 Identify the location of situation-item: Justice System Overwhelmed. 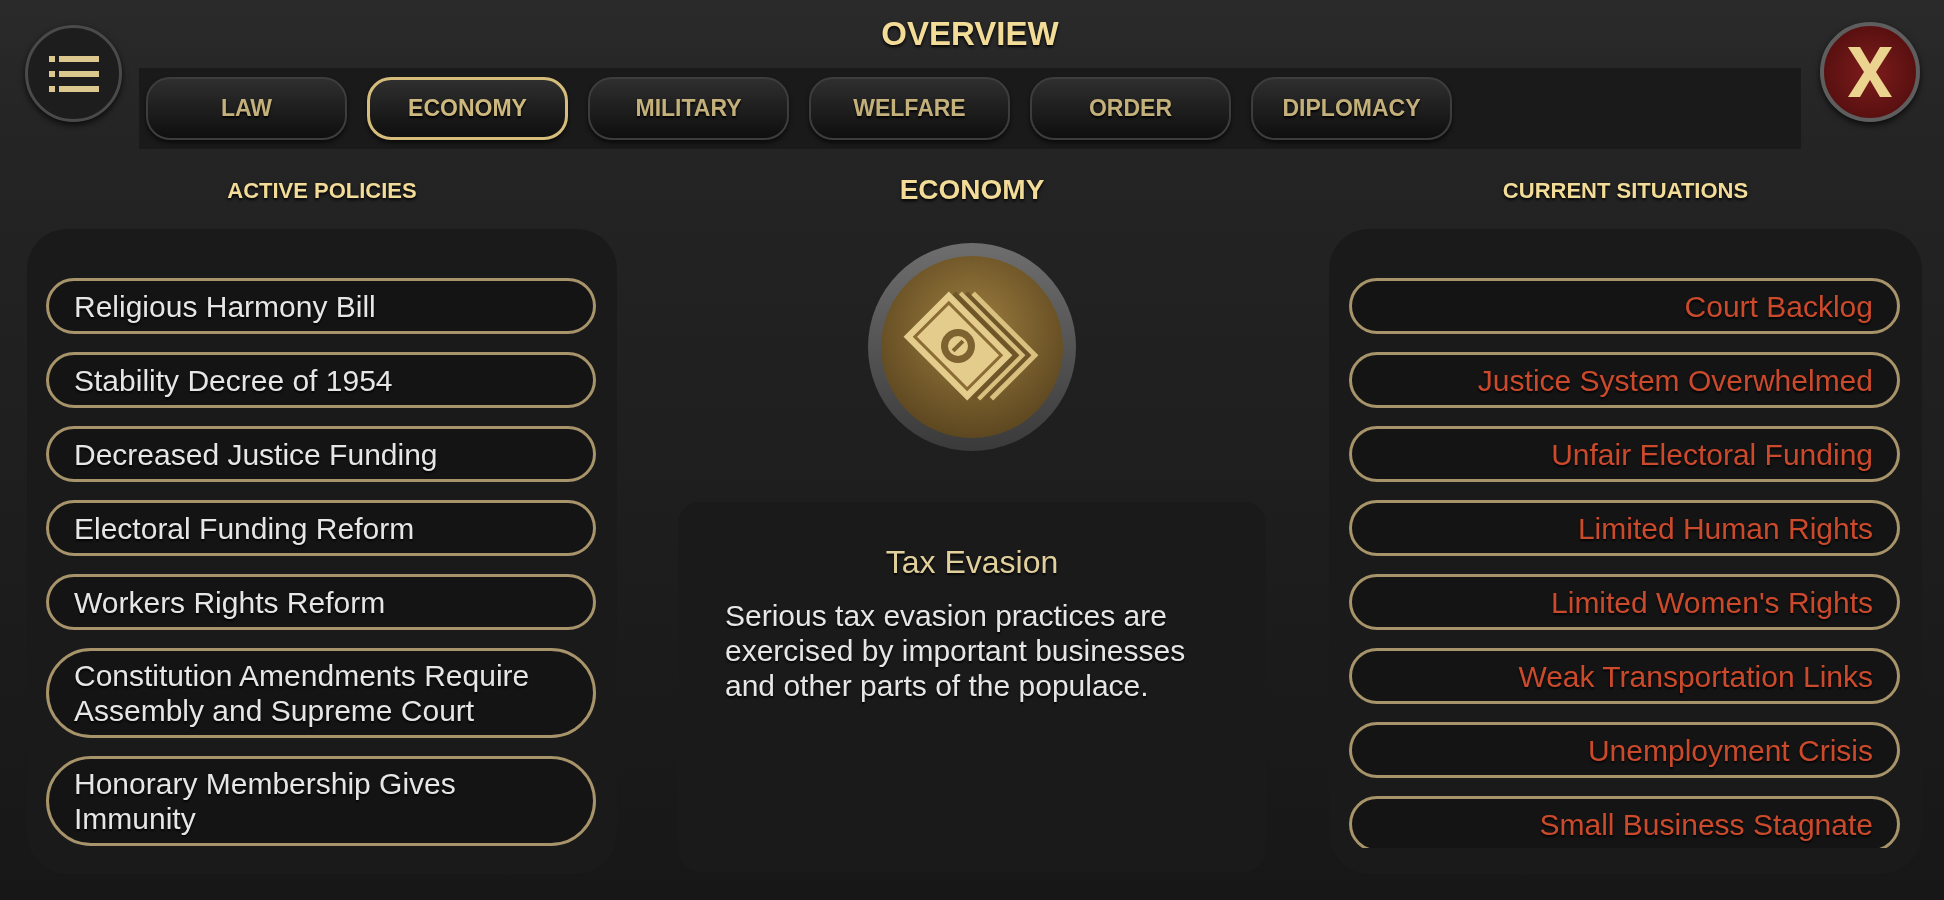
(1624, 380).